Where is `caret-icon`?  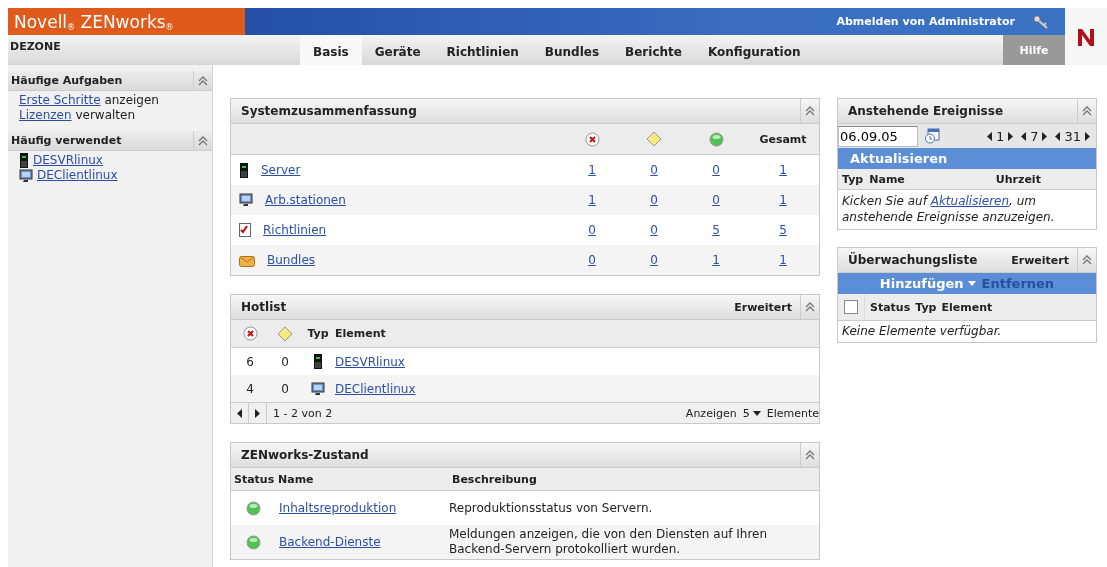
caret-icon is located at coordinates (756, 413).